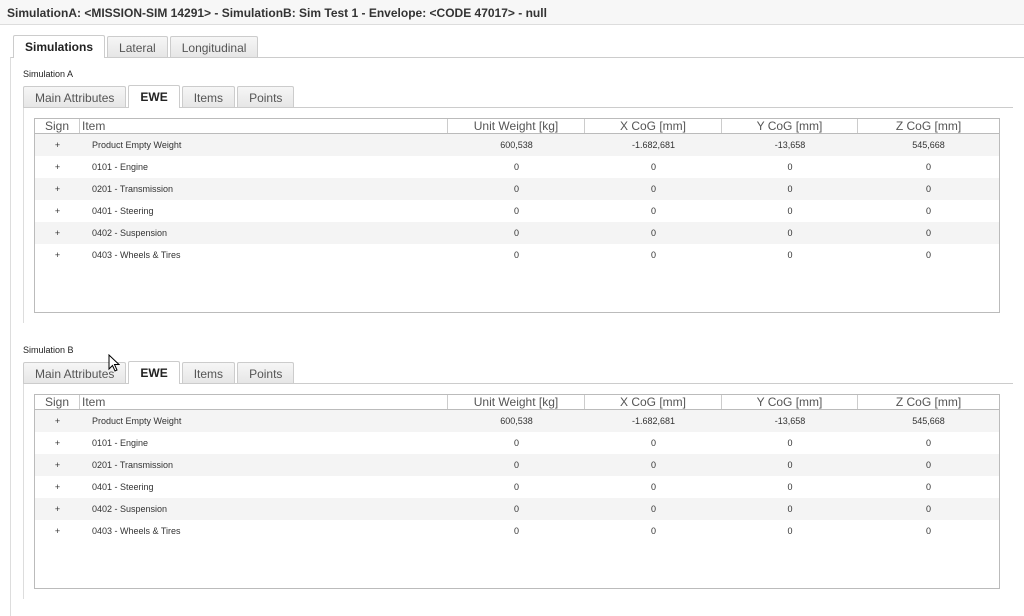 The width and height of the screenshot is (1024, 616). I want to click on tab-simulations: Simulations, so click(59, 46).